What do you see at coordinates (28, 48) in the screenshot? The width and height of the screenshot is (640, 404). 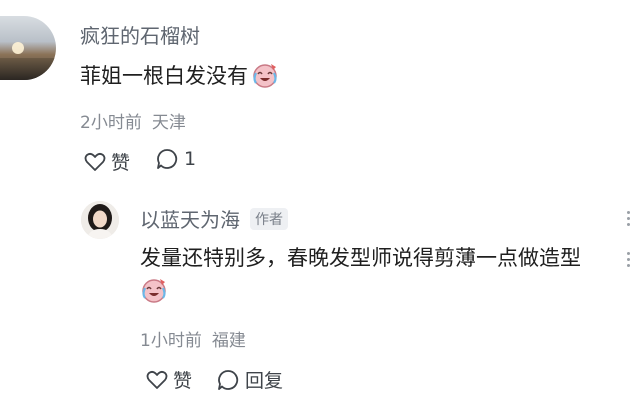 I see `commenter-avatar` at bounding box center [28, 48].